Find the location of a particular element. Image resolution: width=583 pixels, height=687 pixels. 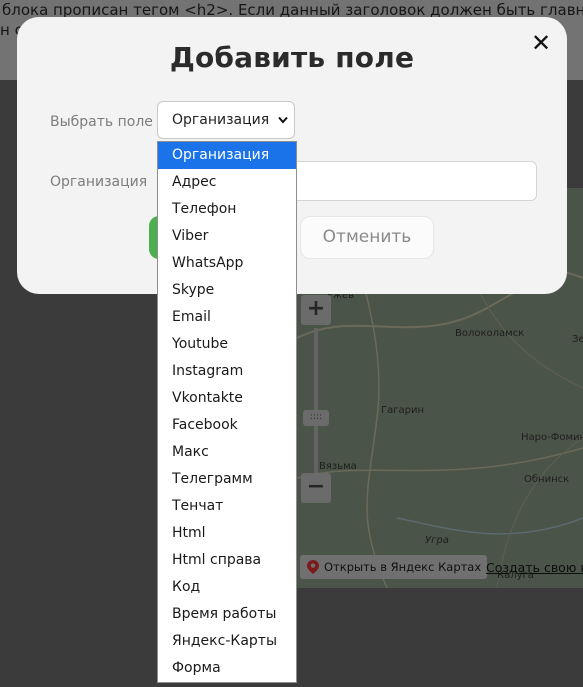

dropdown-option: Youtube is located at coordinates (227, 344).